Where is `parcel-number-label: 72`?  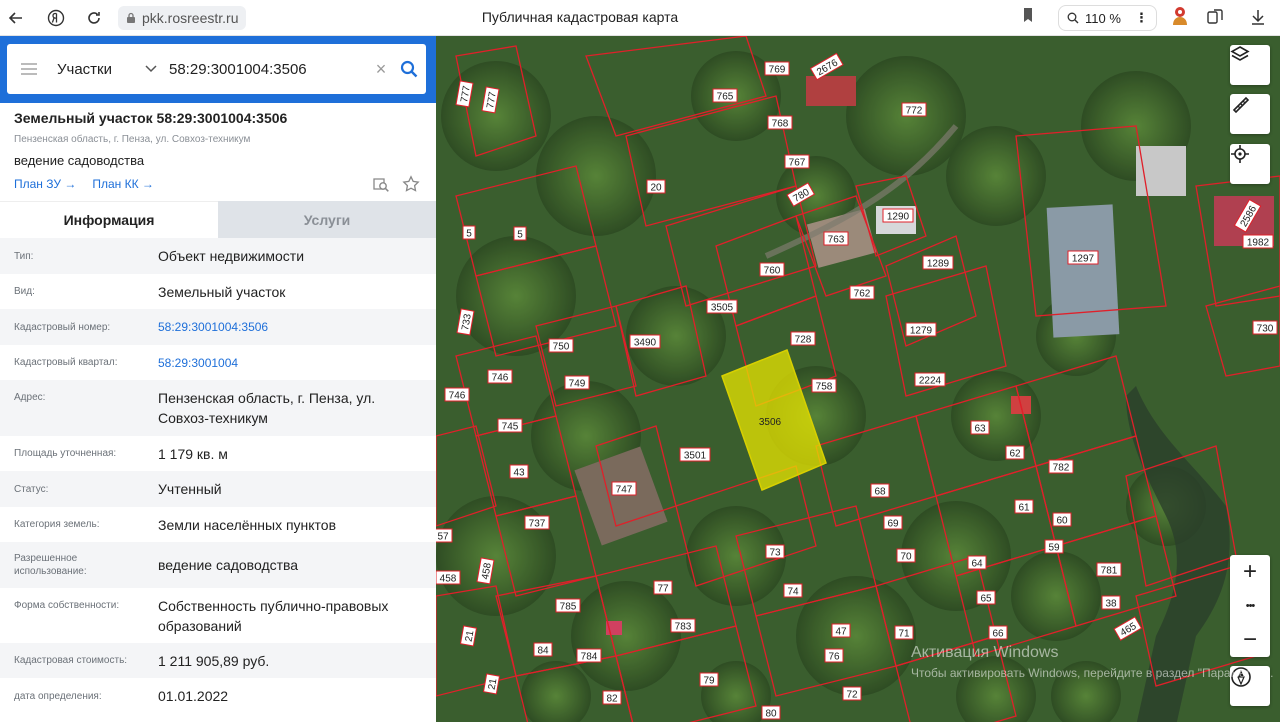 parcel-number-label: 72 is located at coordinates (852, 693).